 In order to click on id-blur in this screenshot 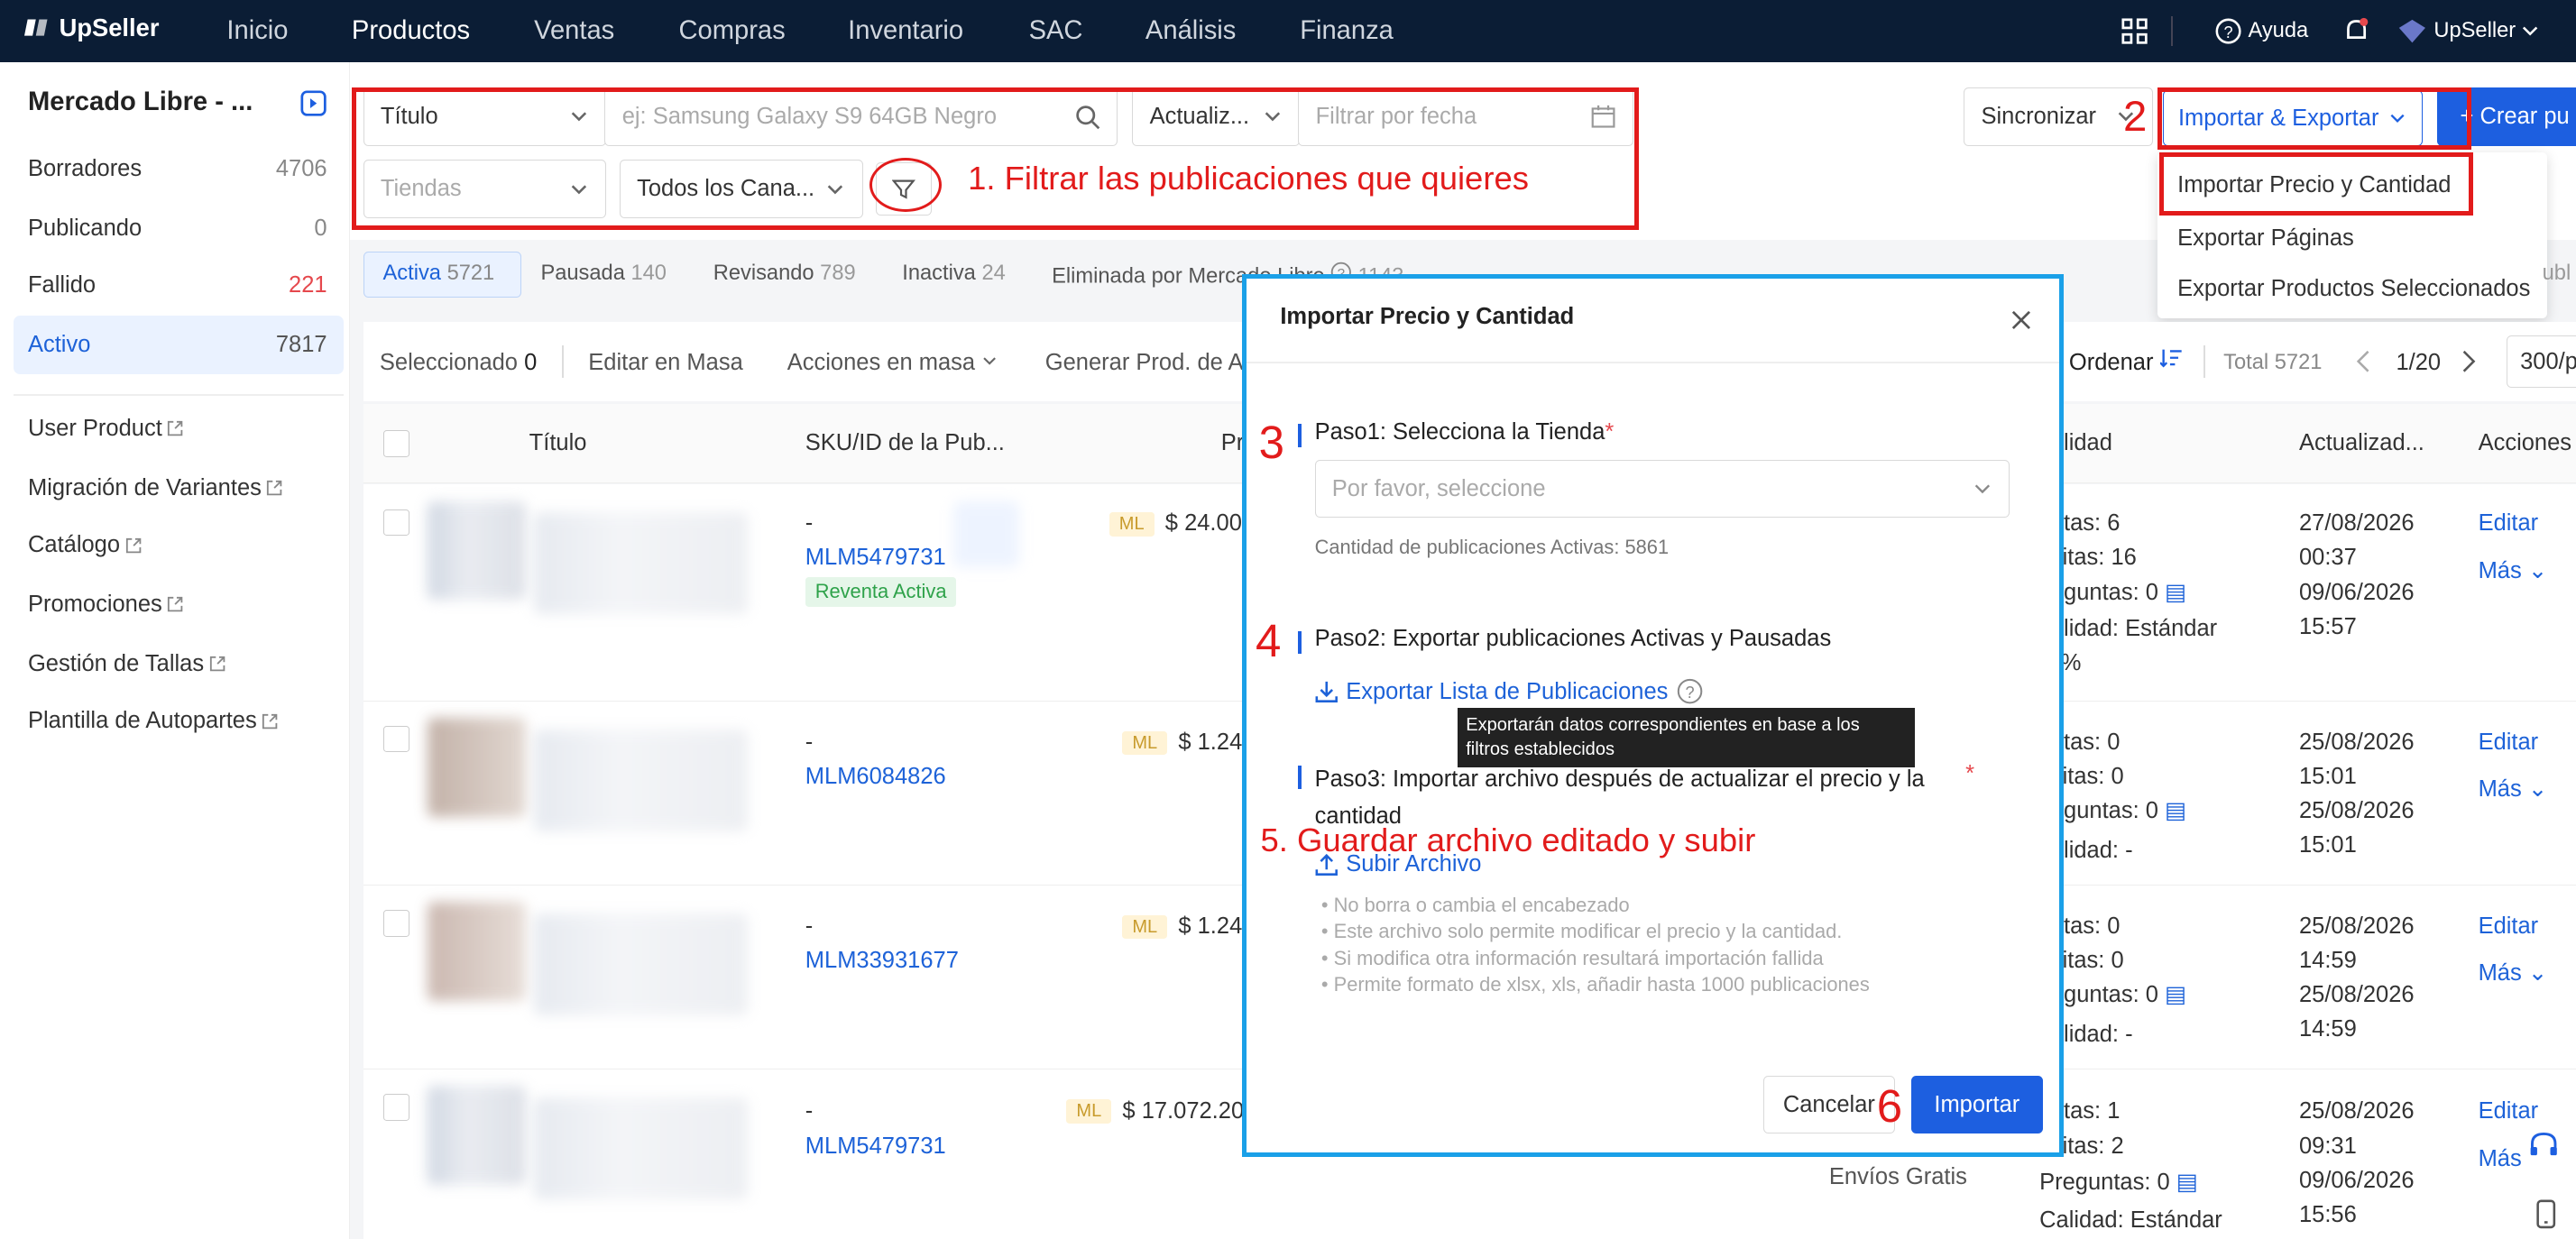, I will do `click(985, 533)`.